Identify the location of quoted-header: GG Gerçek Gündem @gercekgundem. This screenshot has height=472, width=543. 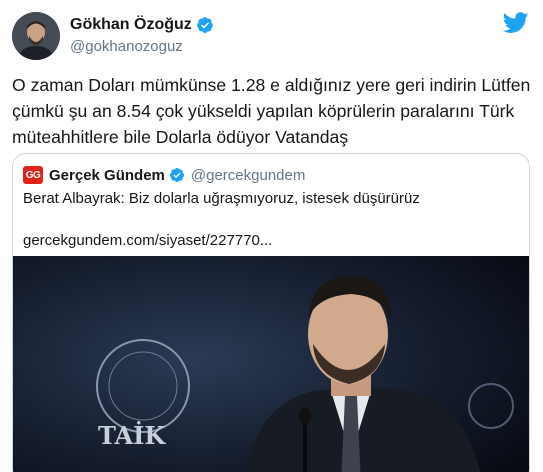
(164, 175).